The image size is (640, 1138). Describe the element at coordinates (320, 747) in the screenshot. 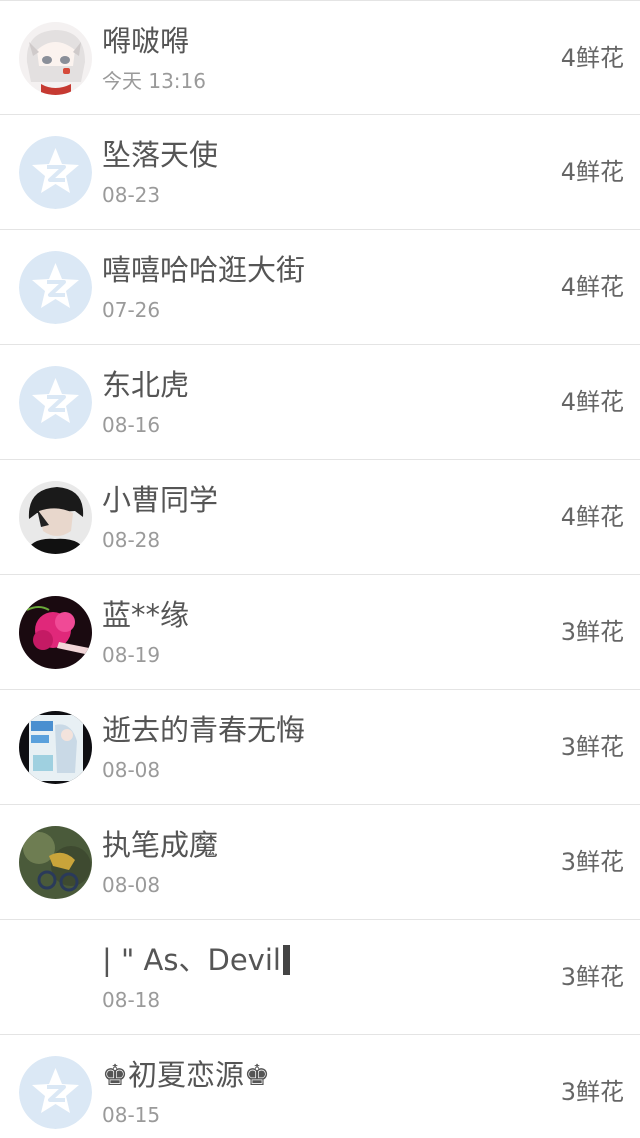

I see `list-item: 逝去的青春无悔 08-08 3鲜花` at that location.